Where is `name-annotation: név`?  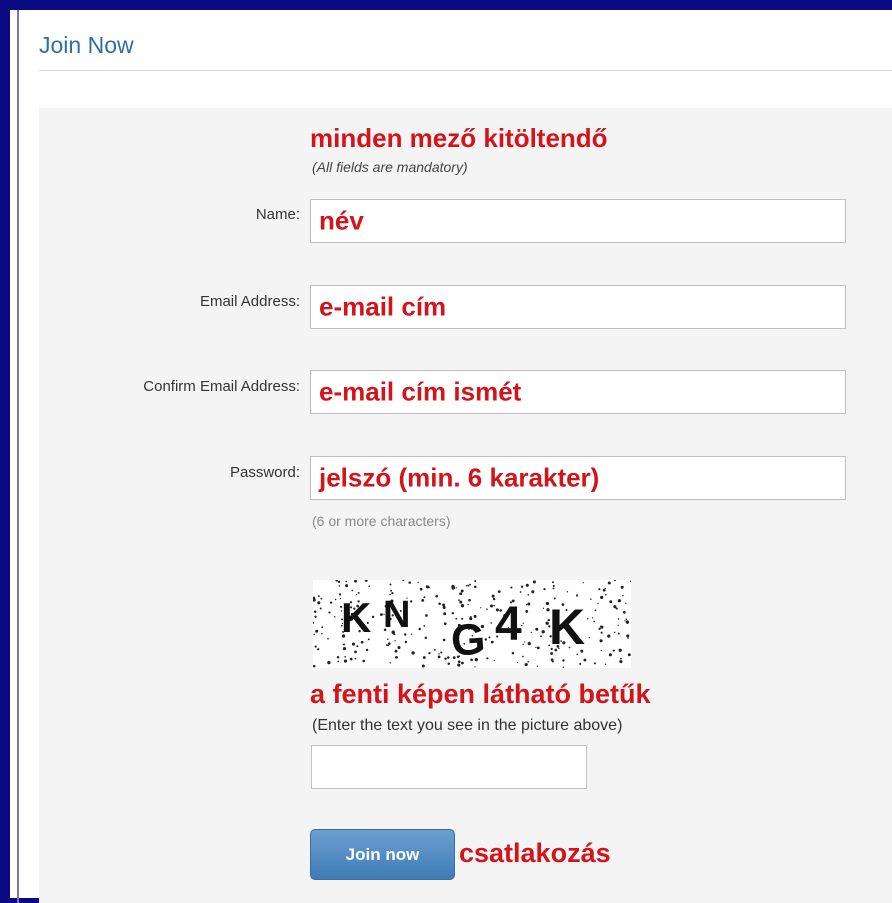 name-annotation: név is located at coordinates (341, 220).